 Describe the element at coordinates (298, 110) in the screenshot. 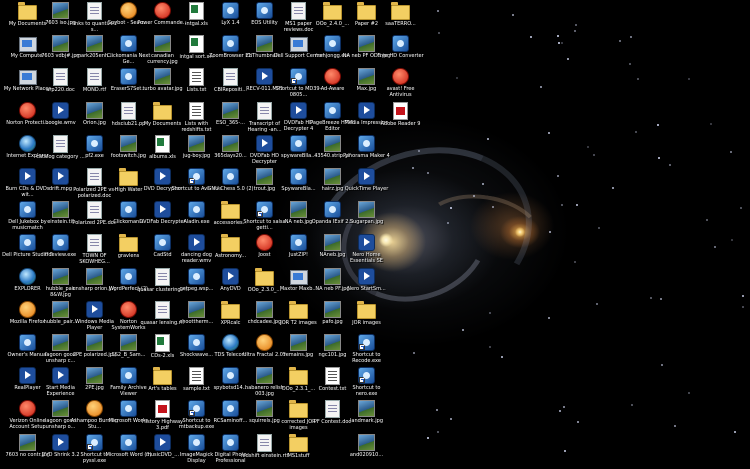

I see `dvd-icon` at that location.